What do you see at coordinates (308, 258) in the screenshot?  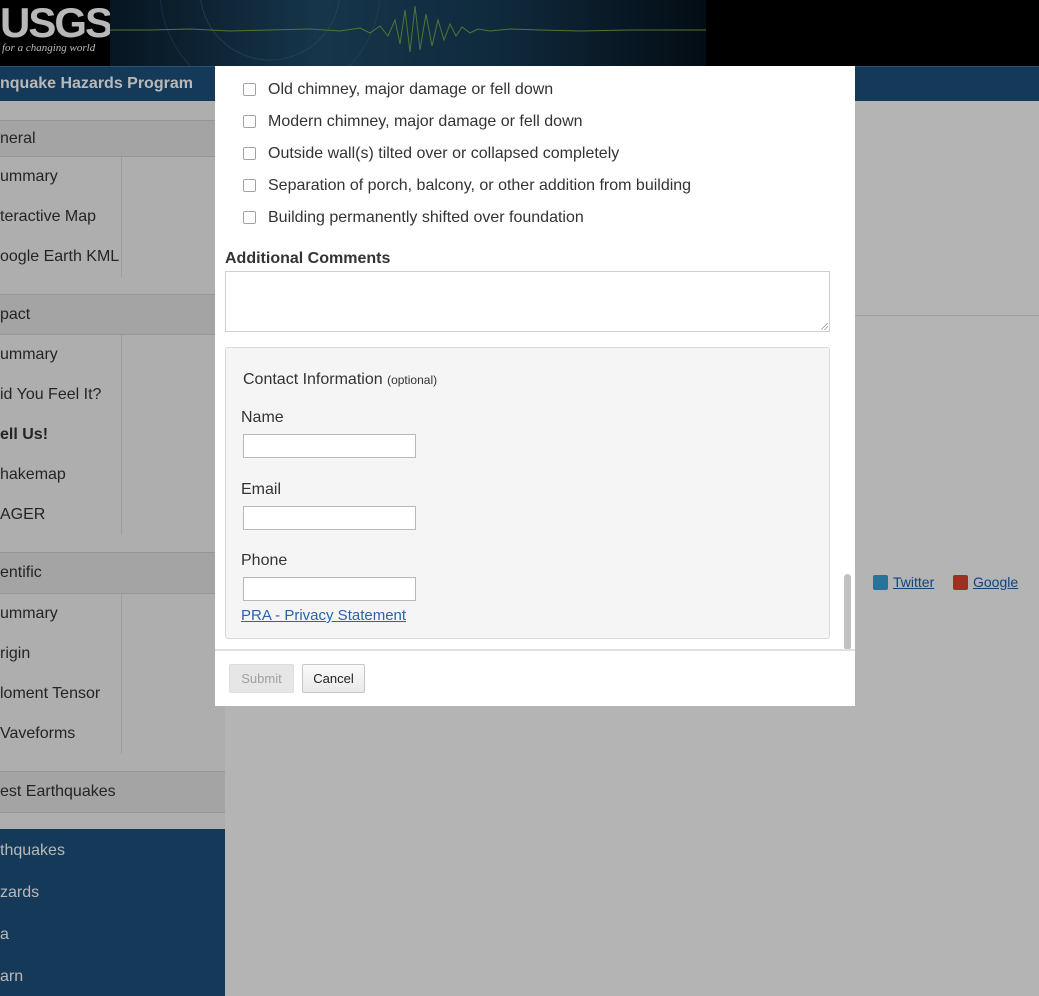 I see `additional-comments-label: Additional Comments` at bounding box center [308, 258].